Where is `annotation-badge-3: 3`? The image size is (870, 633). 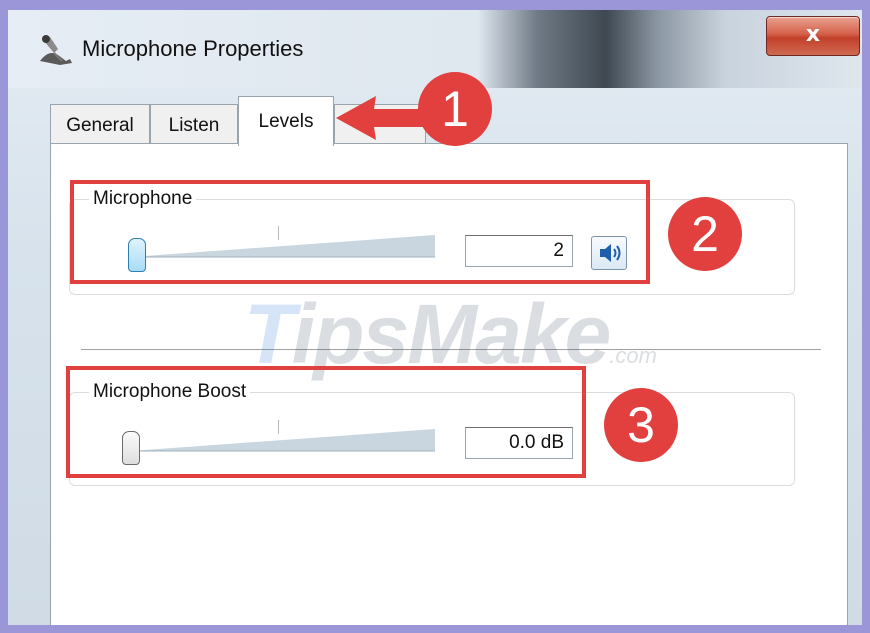 annotation-badge-3: 3 is located at coordinates (641, 425).